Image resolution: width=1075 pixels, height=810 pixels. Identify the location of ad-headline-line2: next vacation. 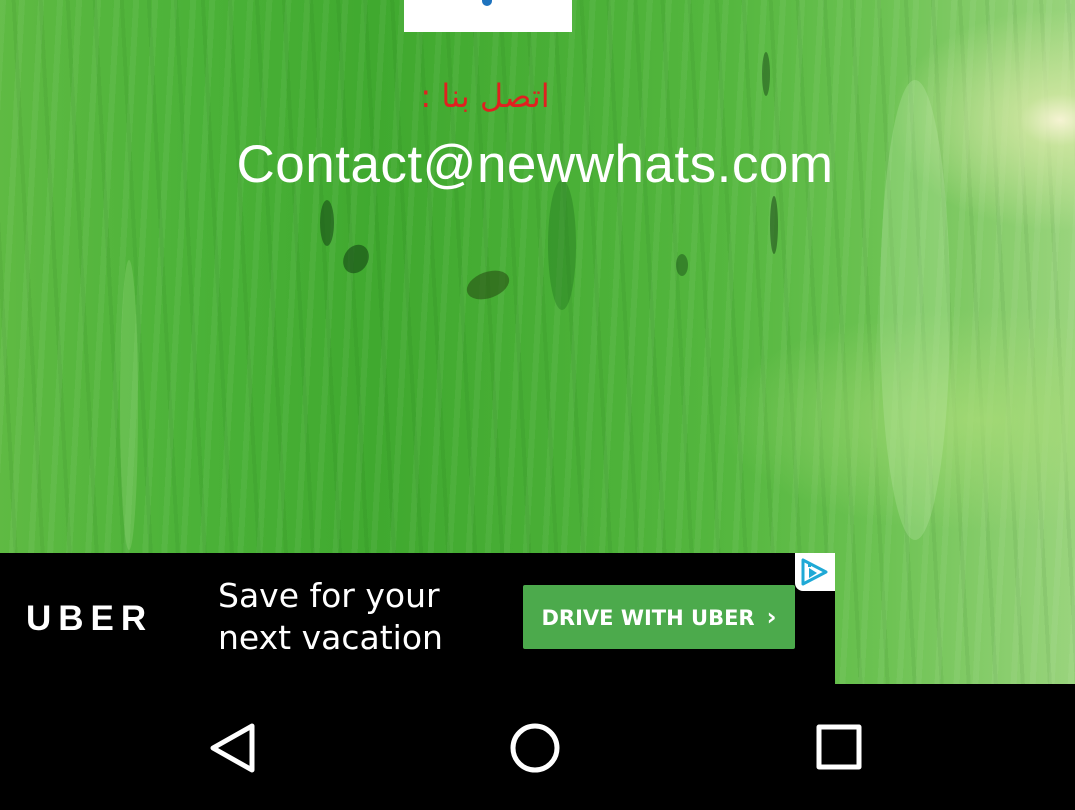
(330, 637).